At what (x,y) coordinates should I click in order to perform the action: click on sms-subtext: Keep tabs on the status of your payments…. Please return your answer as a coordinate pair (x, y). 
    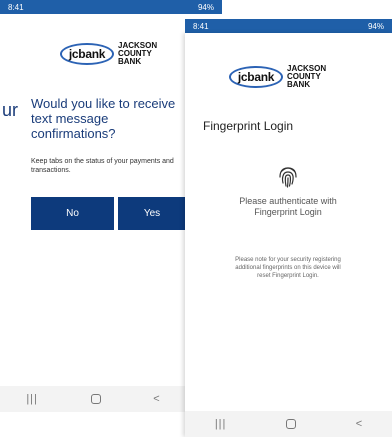
    Looking at the image, I should click on (102, 166).